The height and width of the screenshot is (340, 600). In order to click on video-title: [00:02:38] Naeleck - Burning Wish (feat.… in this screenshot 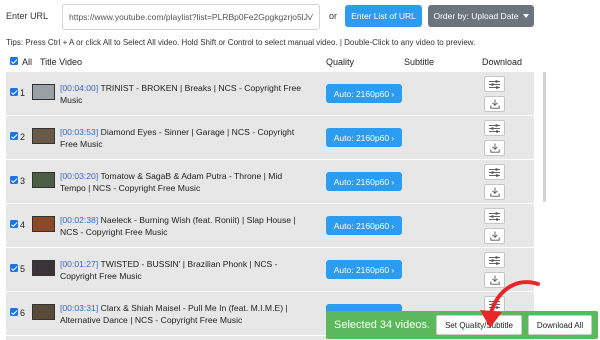, I will do `click(185, 226)`.